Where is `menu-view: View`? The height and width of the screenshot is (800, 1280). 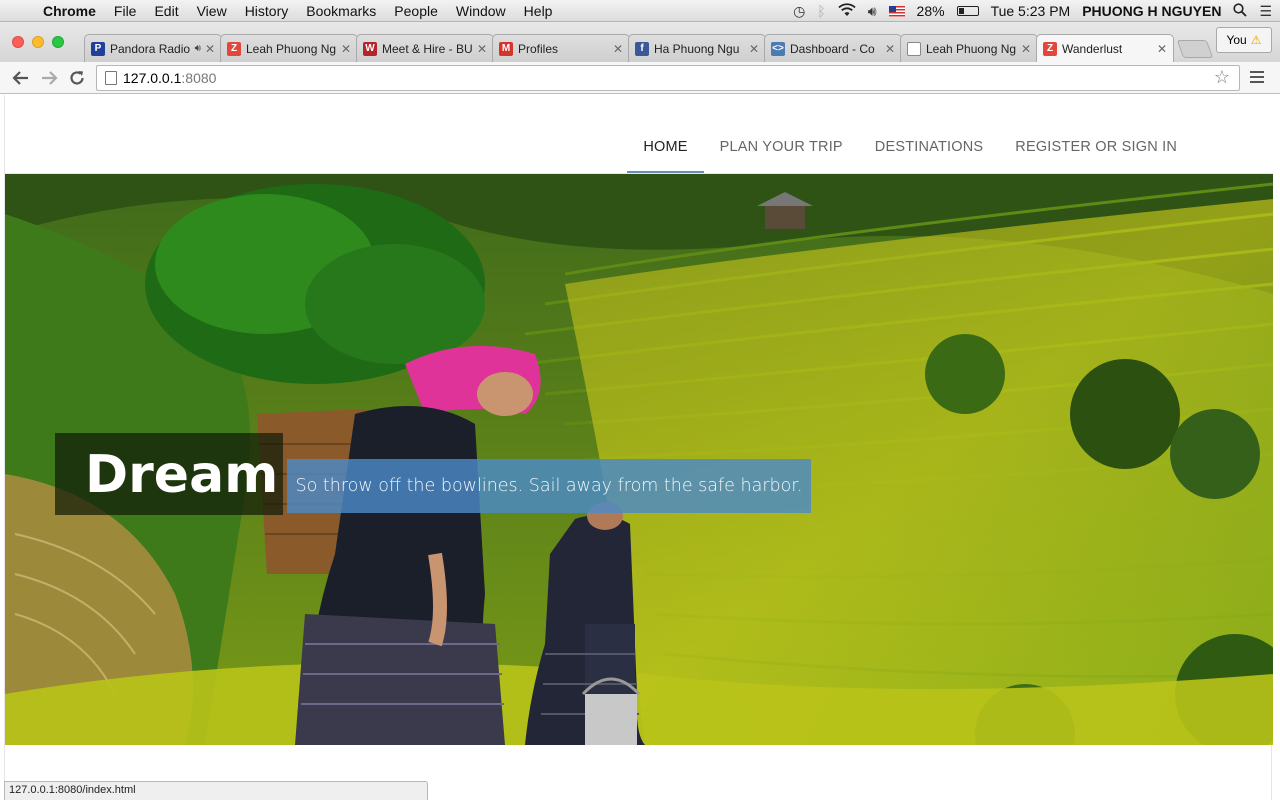 menu-view: View is located at coordinates (212, 11).